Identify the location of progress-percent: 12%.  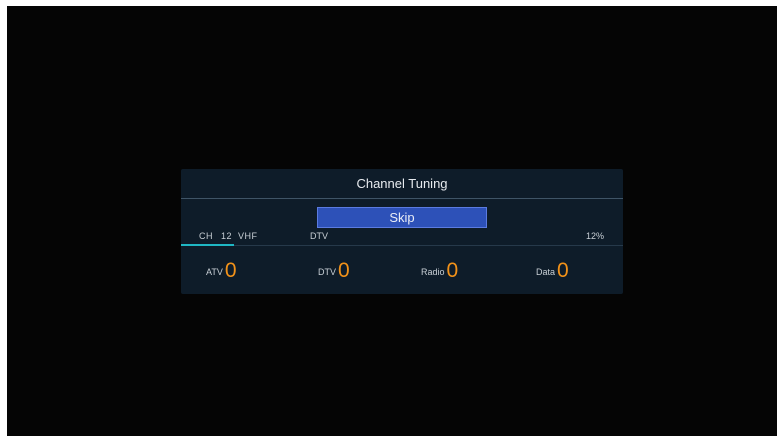
(594, 236).